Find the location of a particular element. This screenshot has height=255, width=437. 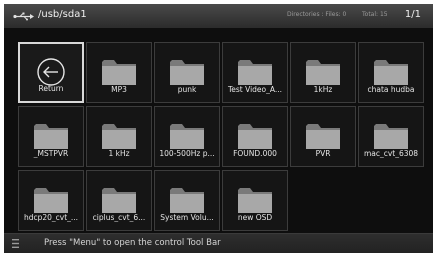

tile-label: FOUND.000 is located at coordinates (255, 153).